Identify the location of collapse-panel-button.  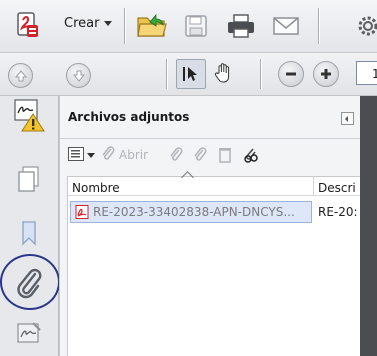
(347, 118).